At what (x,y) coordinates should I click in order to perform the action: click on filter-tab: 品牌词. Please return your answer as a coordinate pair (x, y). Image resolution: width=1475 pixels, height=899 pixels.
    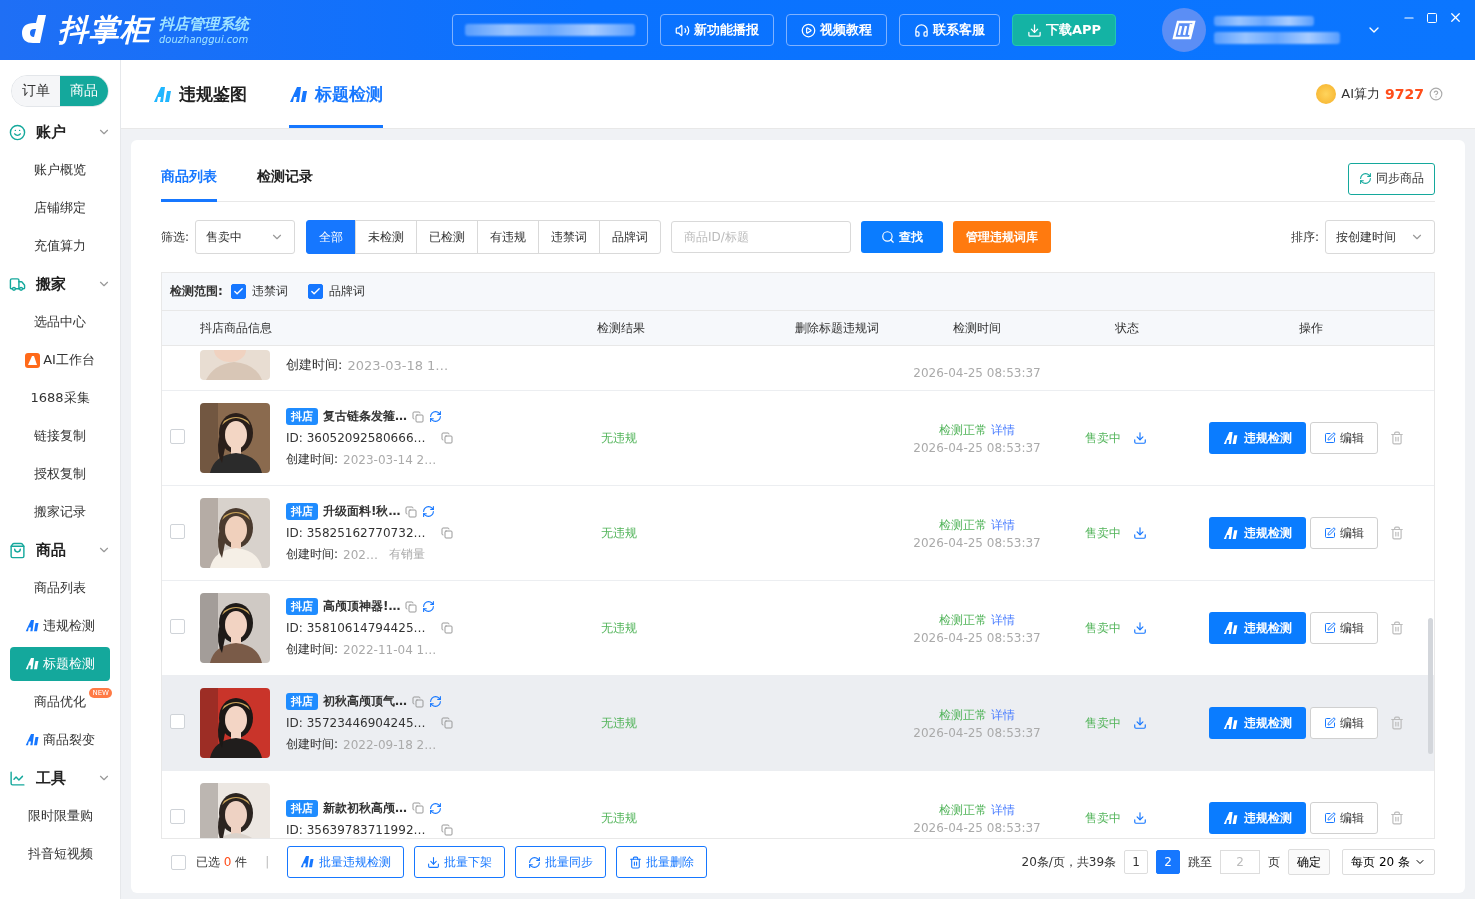
    Looking at the image, I should click on (630, 237).